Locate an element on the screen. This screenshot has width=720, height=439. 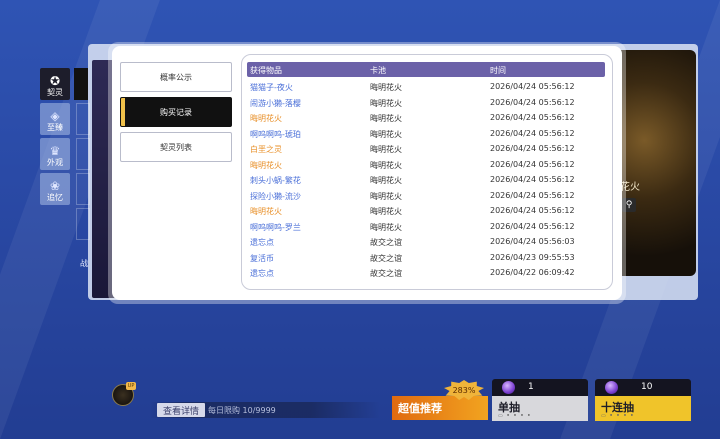
nav-column-frames is located at coordinates (83, 183).